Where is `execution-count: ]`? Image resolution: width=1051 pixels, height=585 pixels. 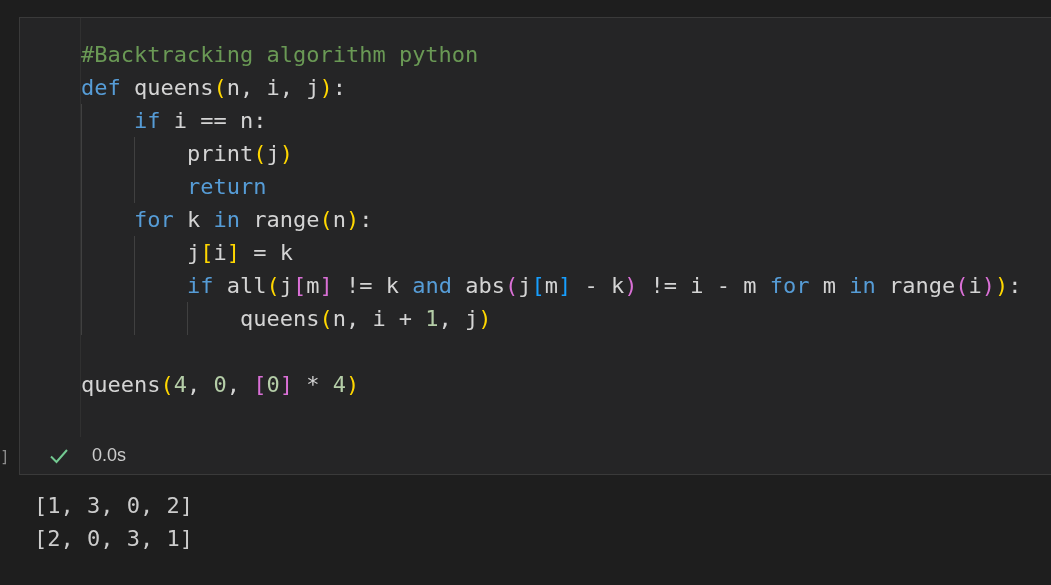
execution-count: ] is located at coordinates (5, 456).